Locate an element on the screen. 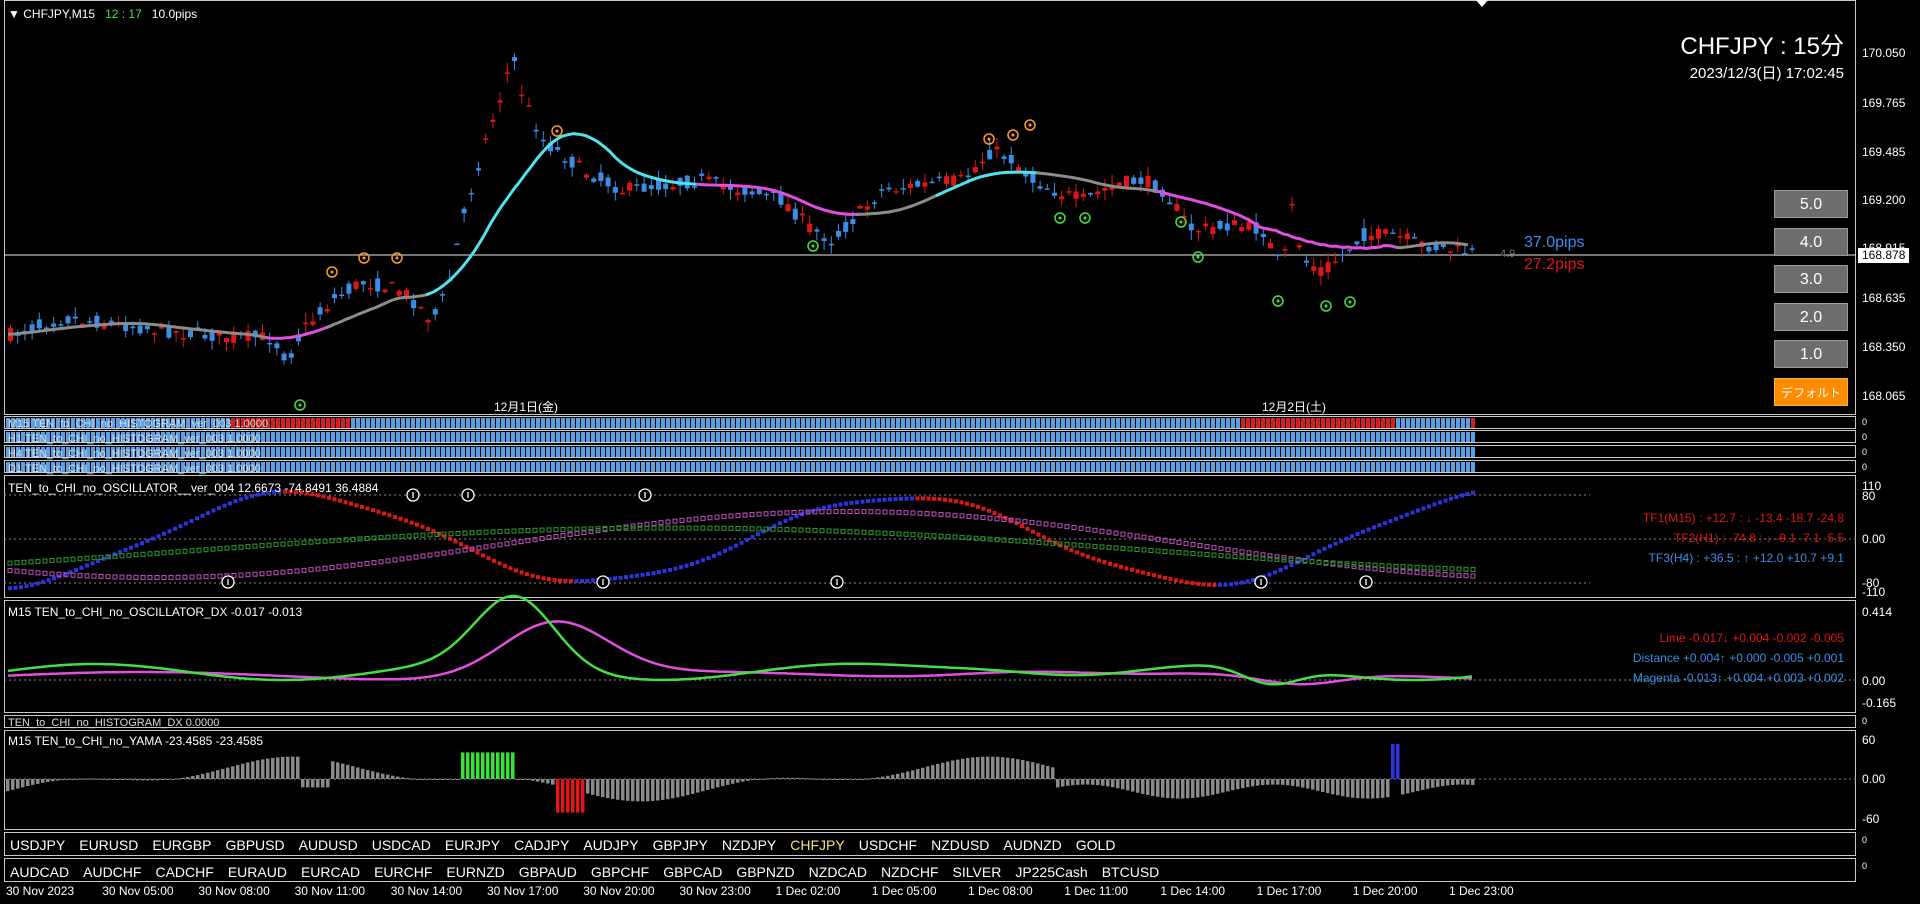 Image resolution: width=1920 pixels, height=904 pixels. oscillator-scale-80: 80 is located at coordinates (1869, 496).